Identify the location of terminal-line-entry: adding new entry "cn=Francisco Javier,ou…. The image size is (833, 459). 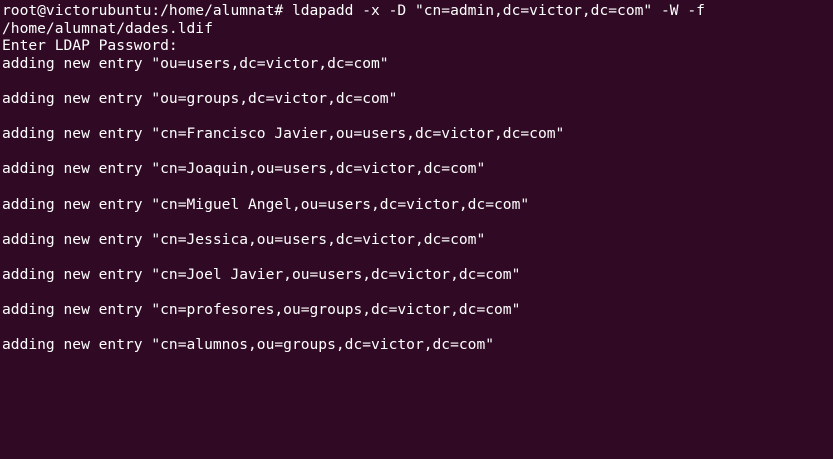
(283, 134).